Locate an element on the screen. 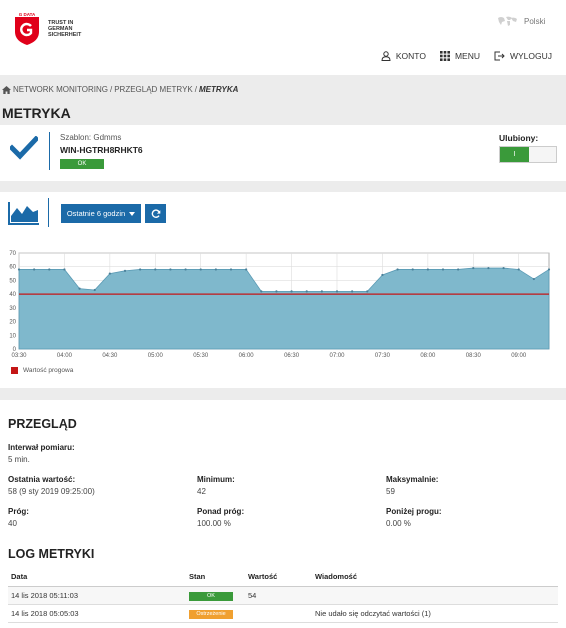 The width and height of the screenshot is (566, 628). home-icon is located at coordinates (6, 89).